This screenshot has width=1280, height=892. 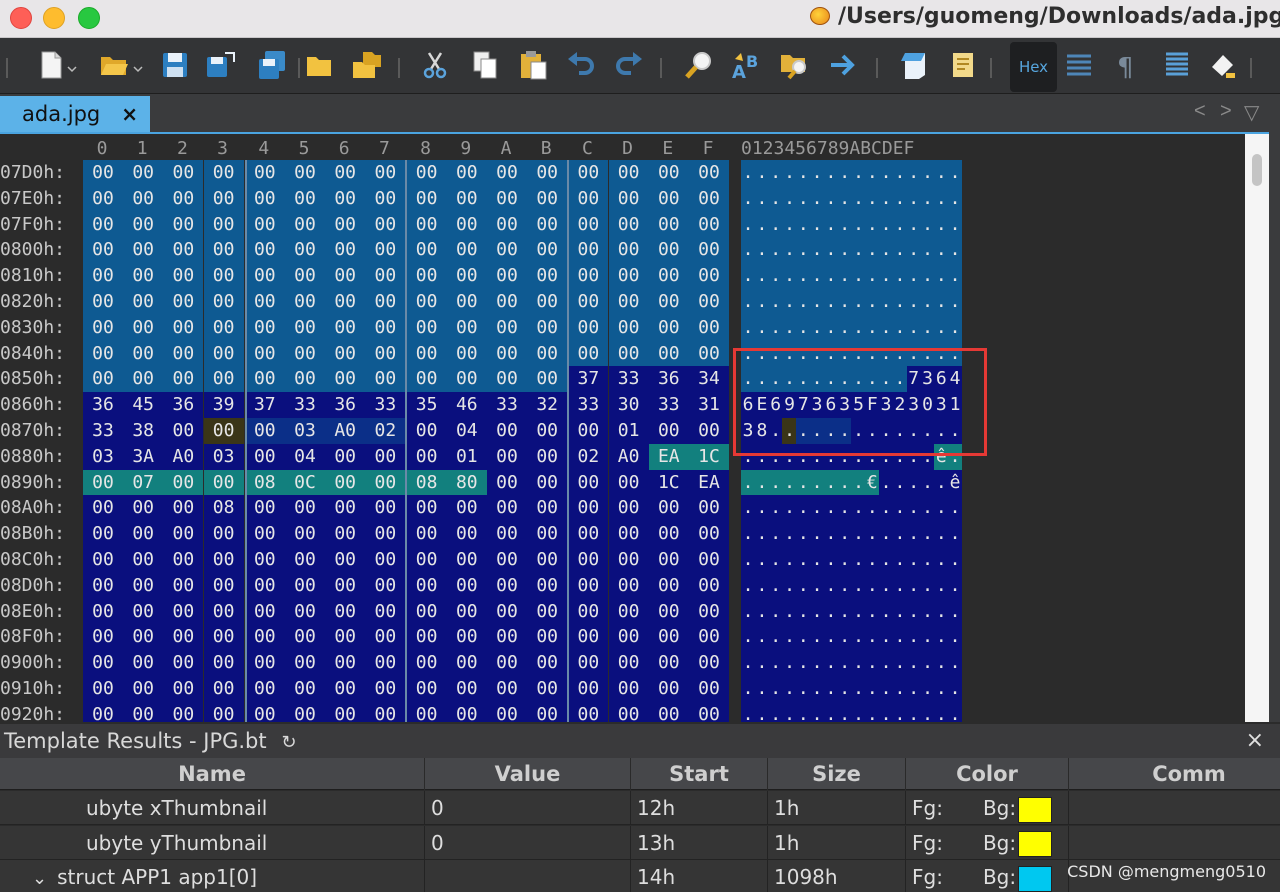 I want to click on hex-byte: 01, so click(x=466, y=456).